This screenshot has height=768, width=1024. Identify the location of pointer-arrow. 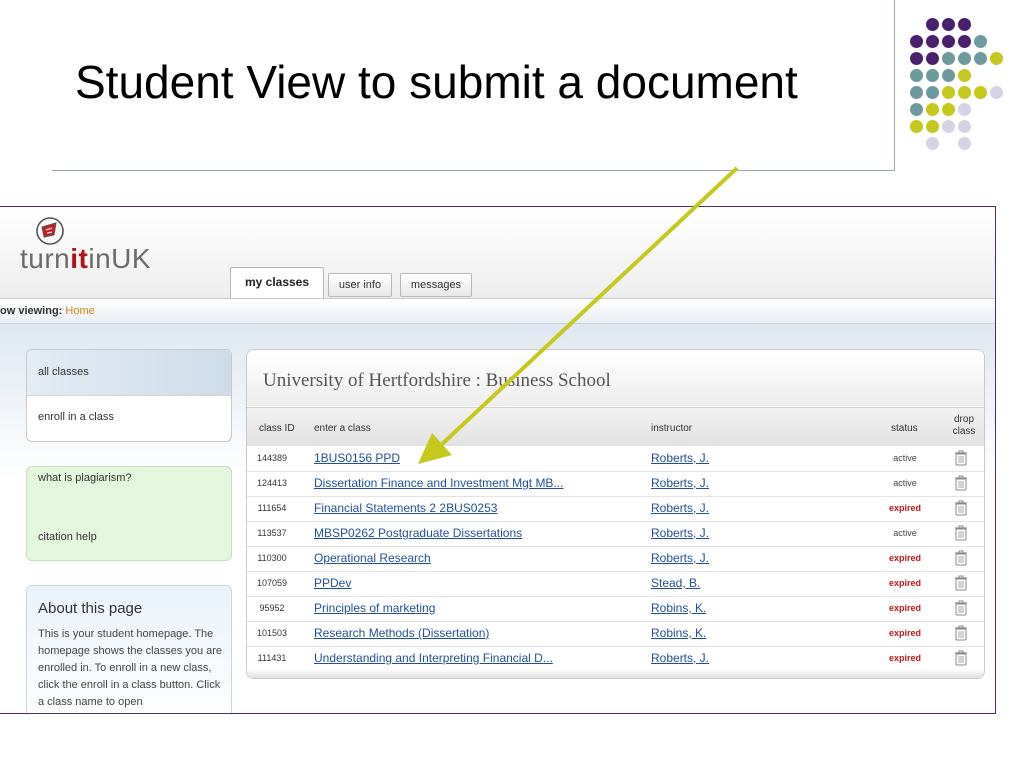
(578, 315).